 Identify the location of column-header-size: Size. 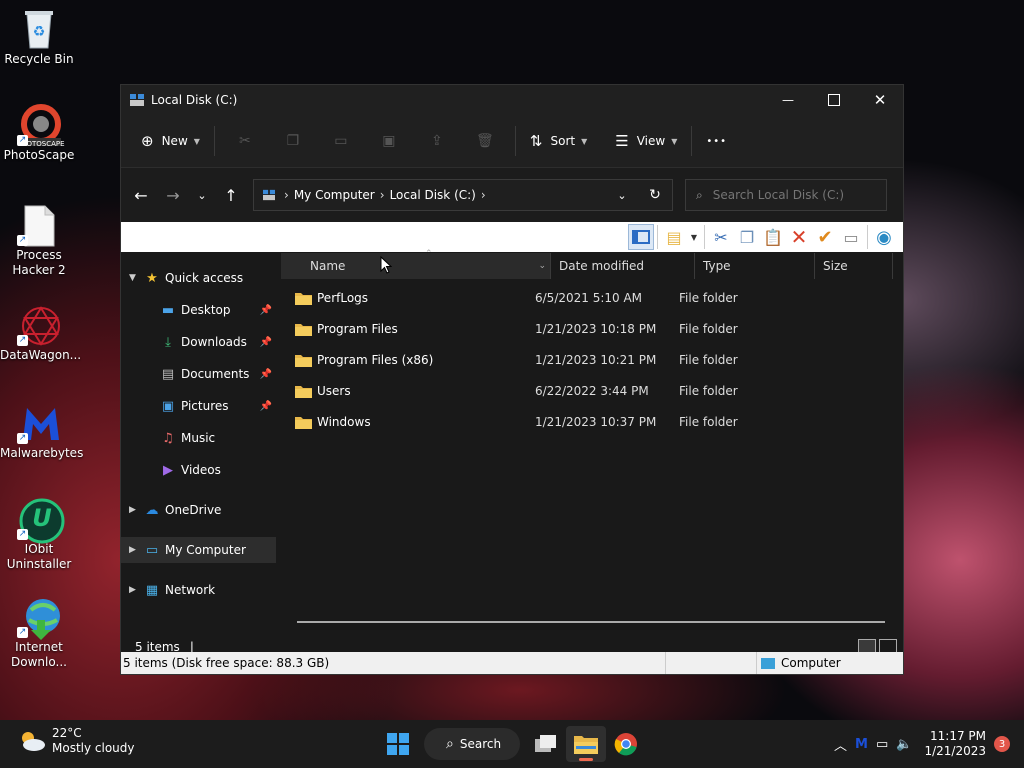
(854, 266).